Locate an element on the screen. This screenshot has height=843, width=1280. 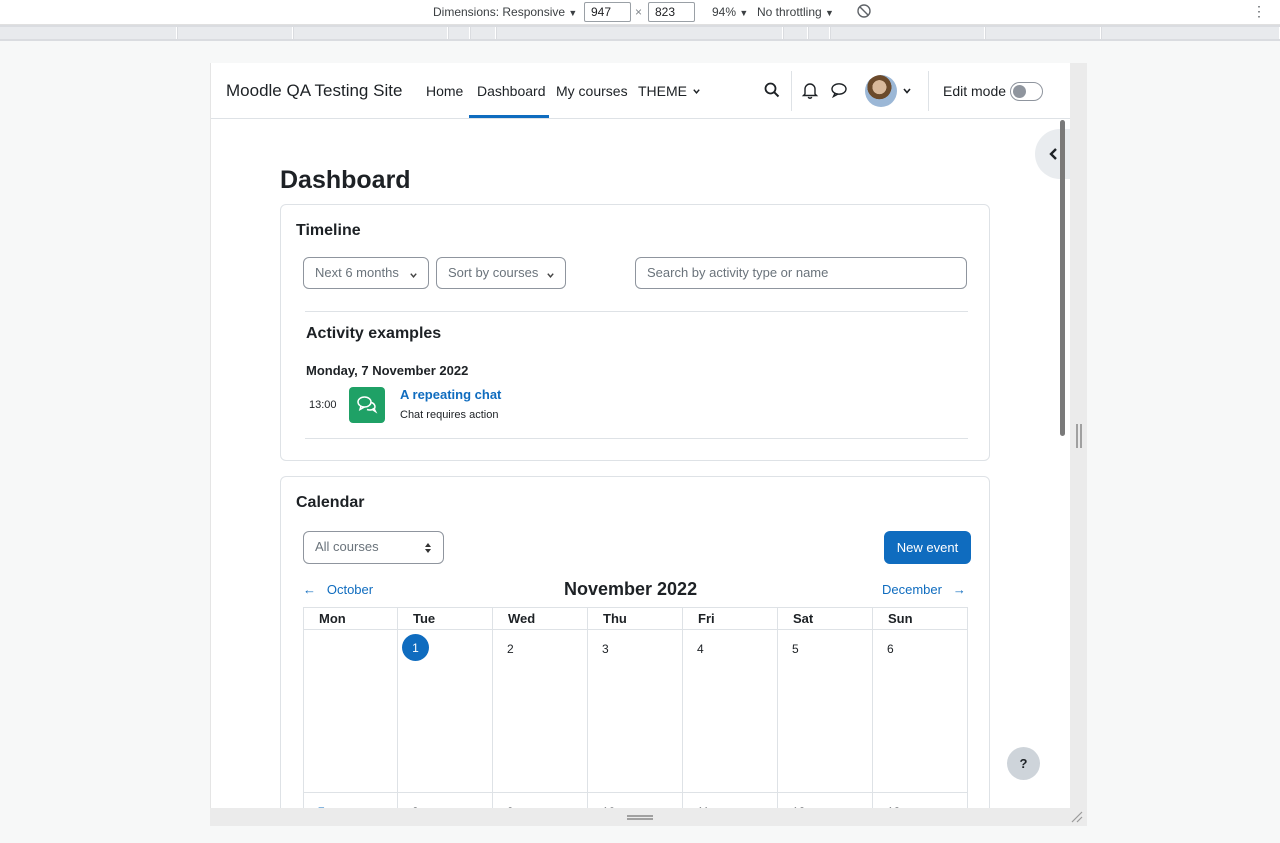
calendar-day: 4 is located at coordinates (730, 711).